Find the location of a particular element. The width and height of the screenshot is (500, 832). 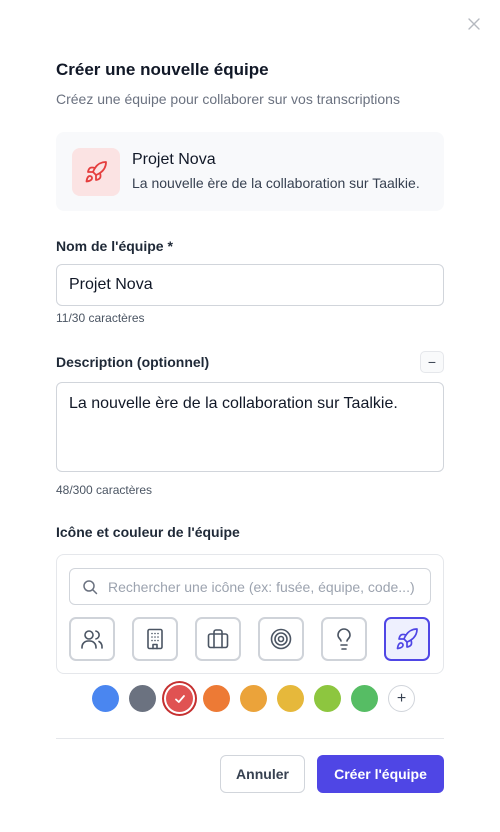

footer-divider is located at coordinates (250, 738).